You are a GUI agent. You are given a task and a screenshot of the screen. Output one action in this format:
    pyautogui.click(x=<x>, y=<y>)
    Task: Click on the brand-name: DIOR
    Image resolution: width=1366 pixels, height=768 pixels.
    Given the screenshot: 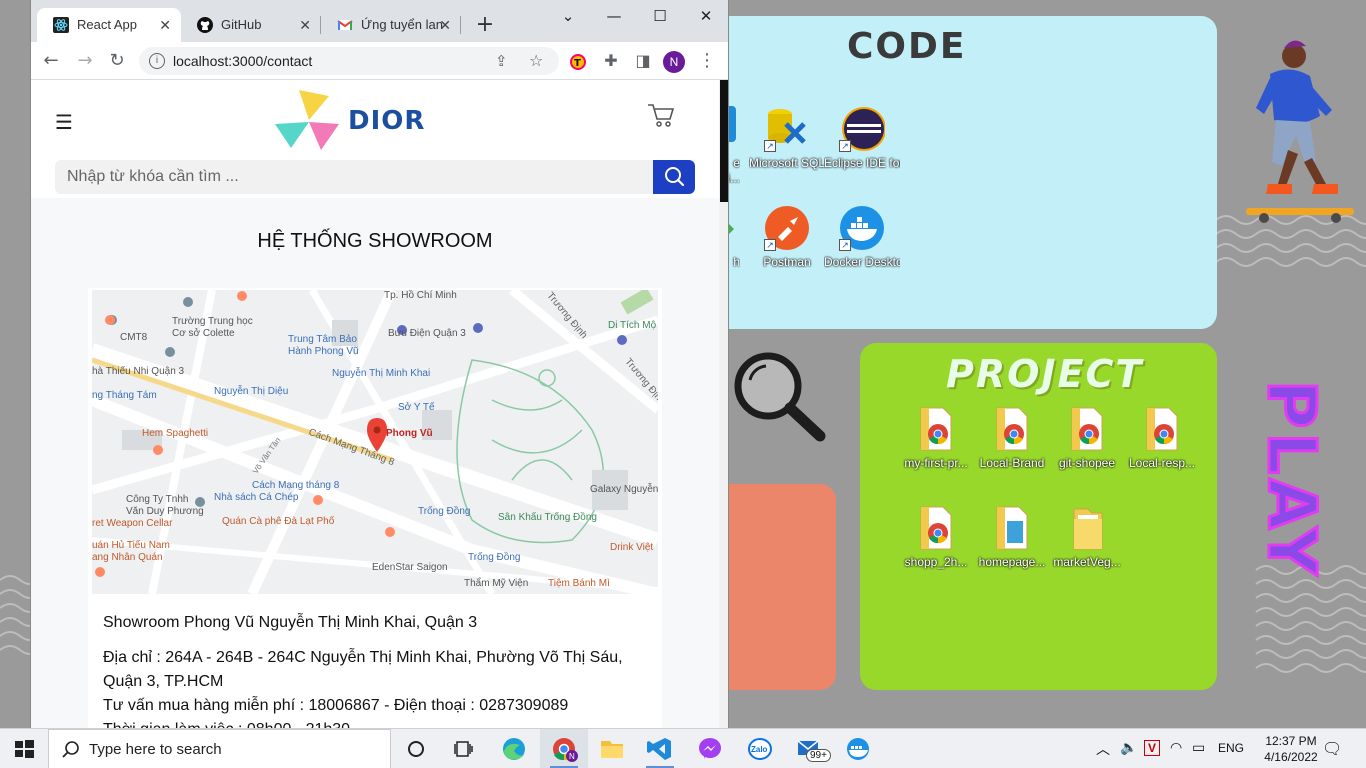 What is the action you would take?
    pyautogui.click(x=387, y=121)
    